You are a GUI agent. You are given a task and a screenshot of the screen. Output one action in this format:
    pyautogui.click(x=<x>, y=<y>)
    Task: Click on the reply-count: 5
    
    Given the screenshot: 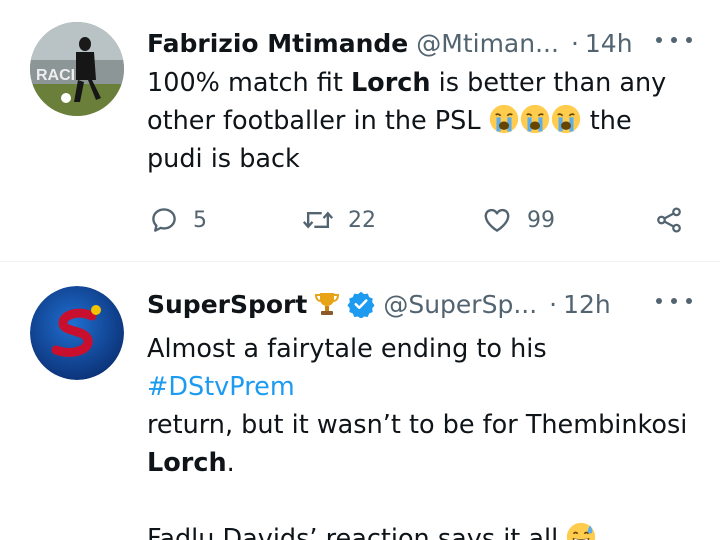 What is the action you would take?
    pyautogui.click(x=200, y=220)
    